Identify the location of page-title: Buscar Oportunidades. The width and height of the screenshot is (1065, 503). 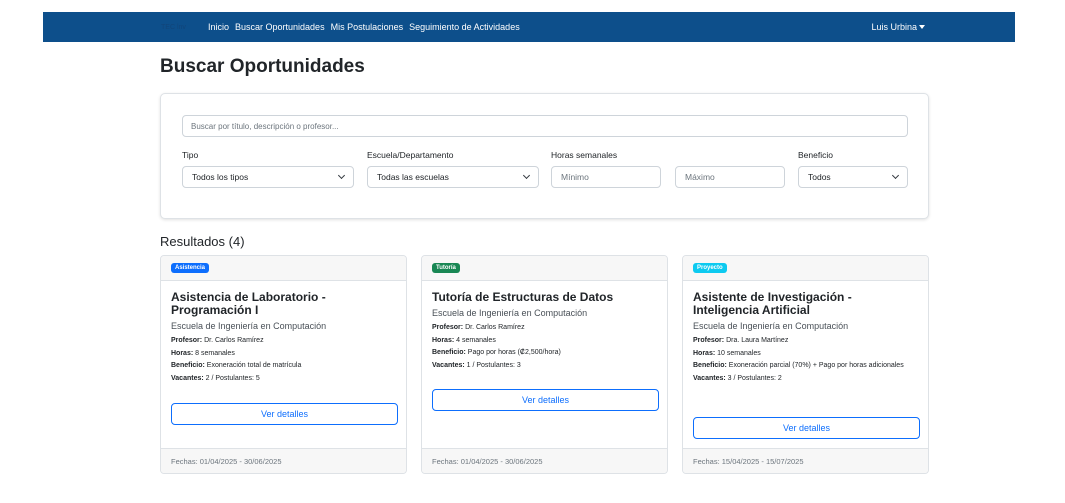
(262, 66).